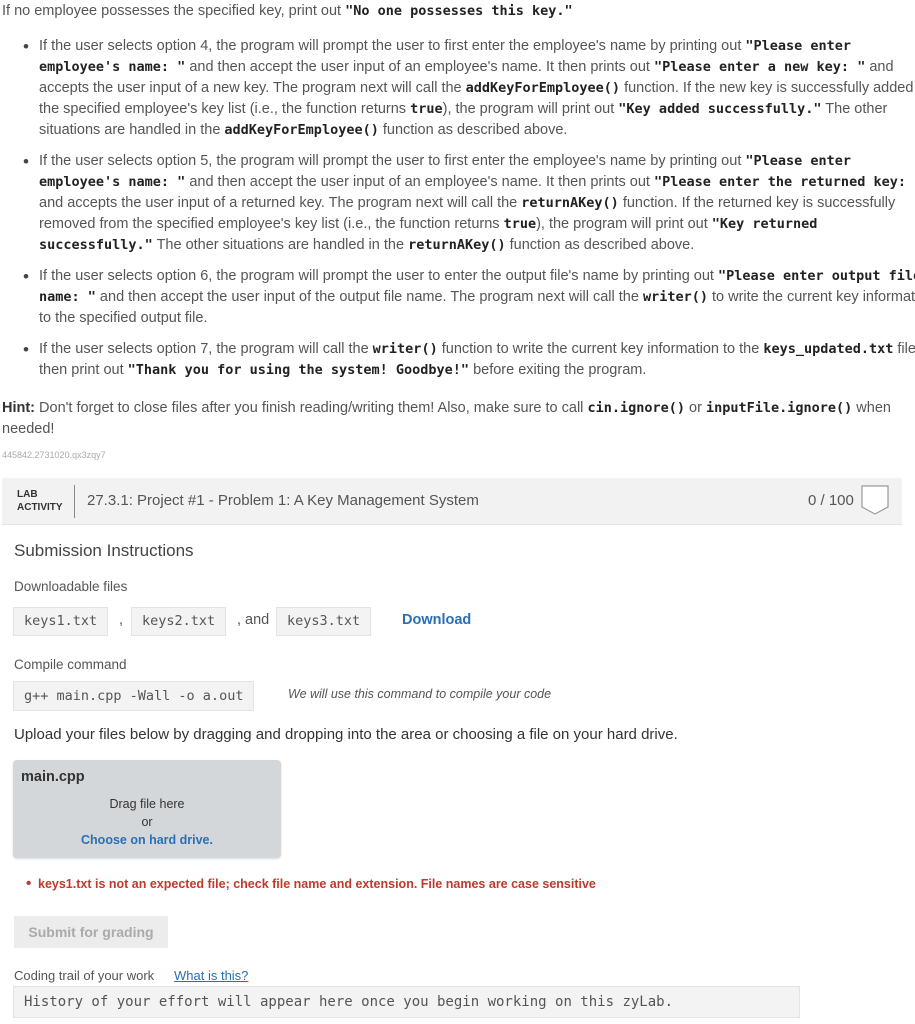 The width and height of the screenshot is (915, 1024). Describe the element at coordinates (147, 822) in the screenshot. I see `dropzone-or-text: or` at that location.